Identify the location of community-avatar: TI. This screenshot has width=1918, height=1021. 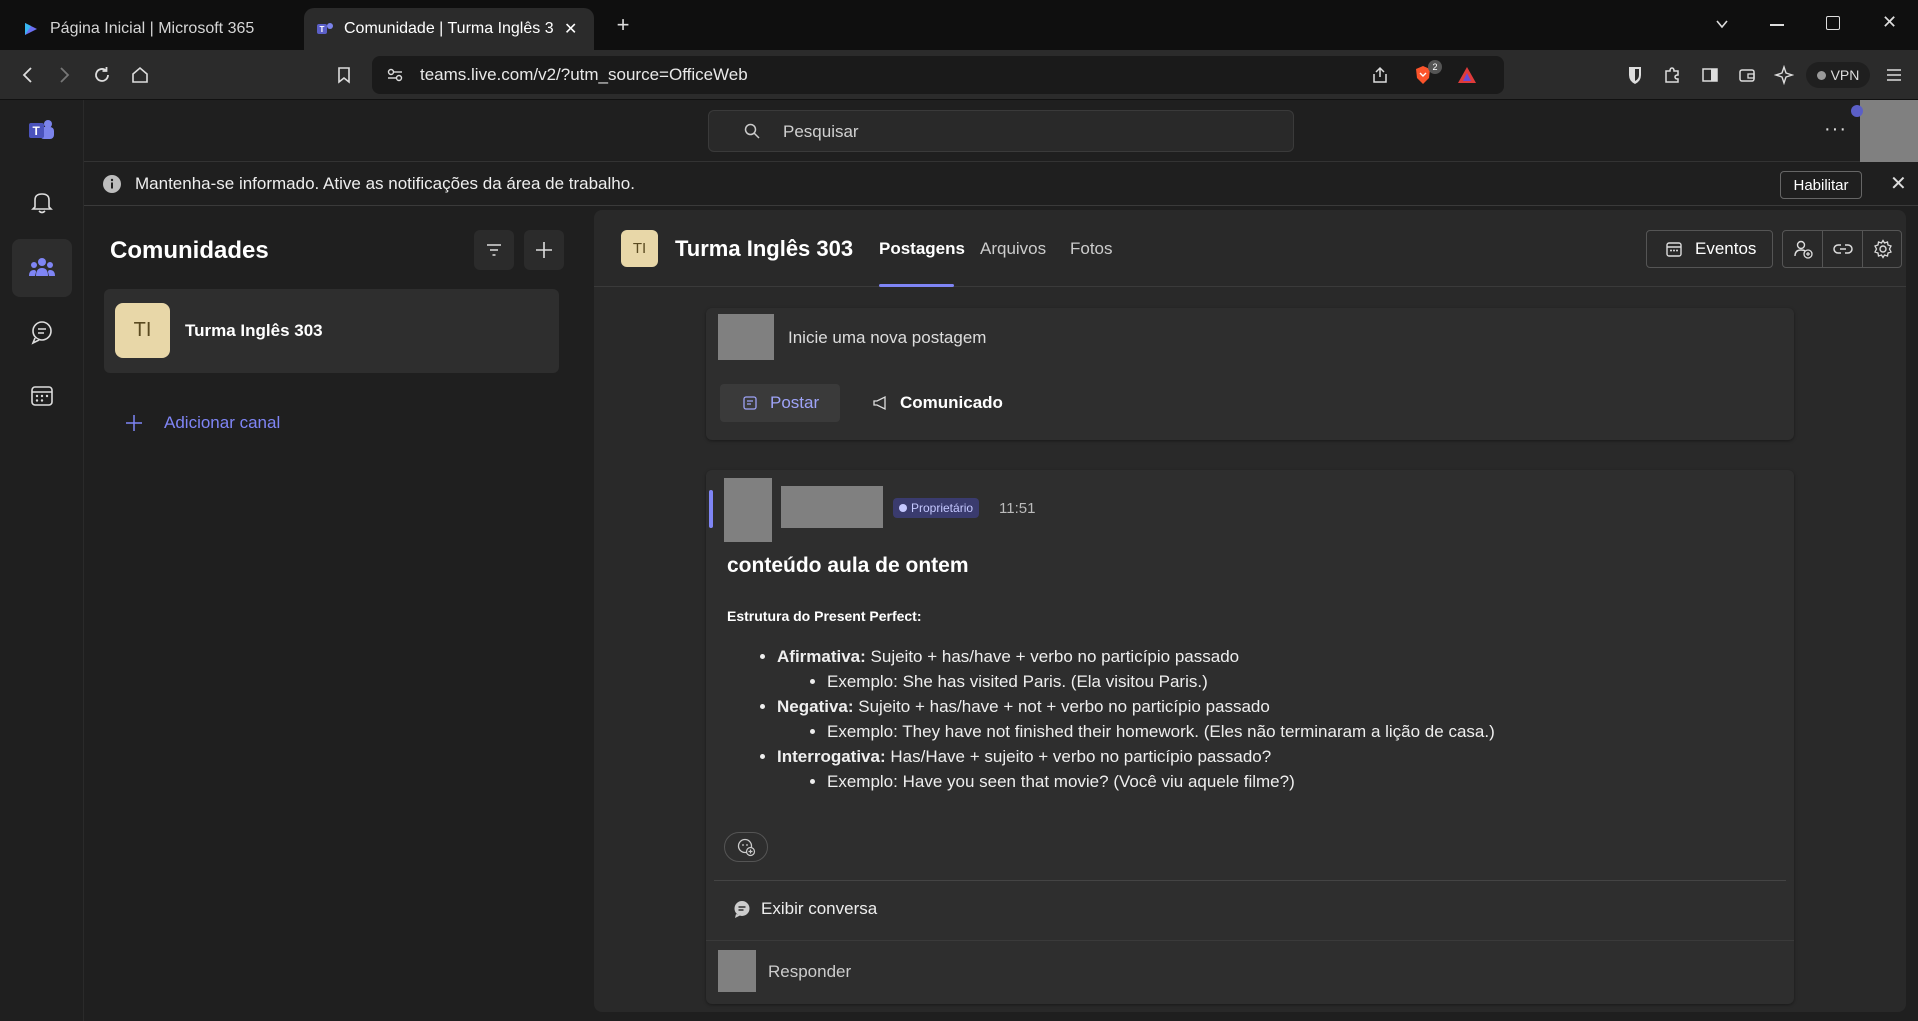
(142, 330).